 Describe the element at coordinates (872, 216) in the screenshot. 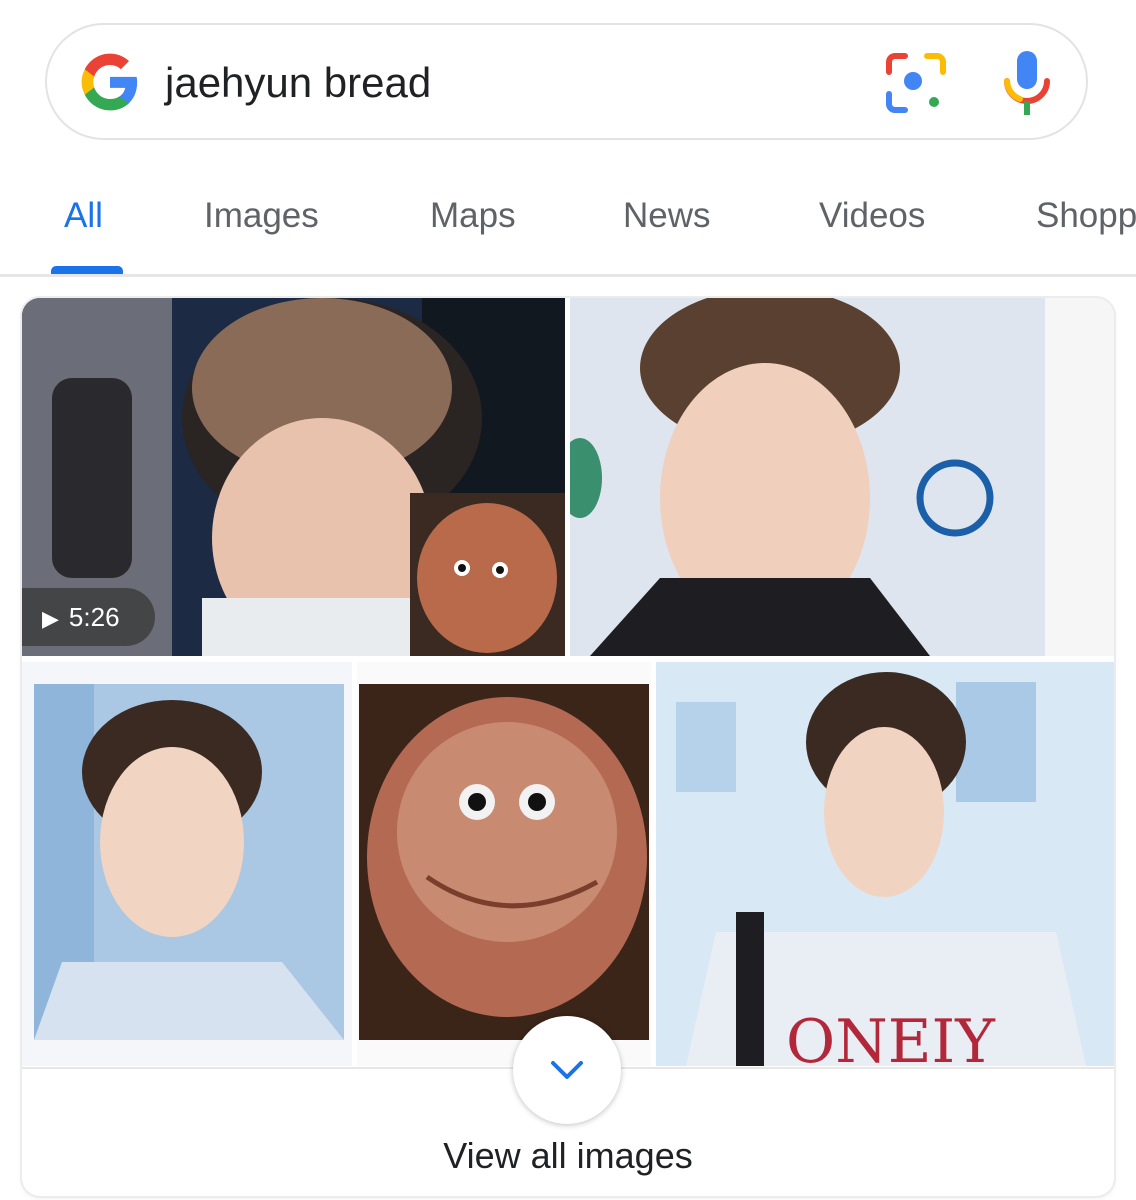

I see `tab-videos: Videos` at that location.